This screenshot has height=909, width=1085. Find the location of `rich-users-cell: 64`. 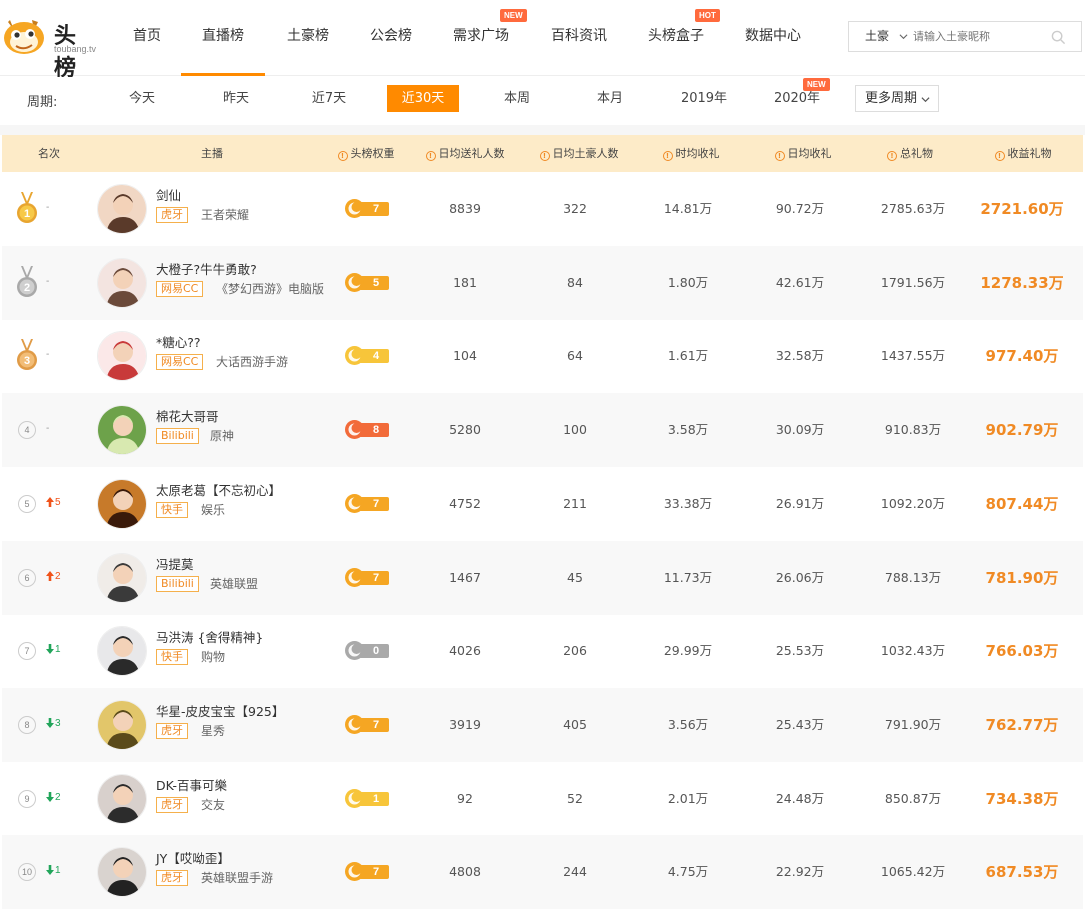

rich-users-cell: 64 is located at coordinates (575, 356).